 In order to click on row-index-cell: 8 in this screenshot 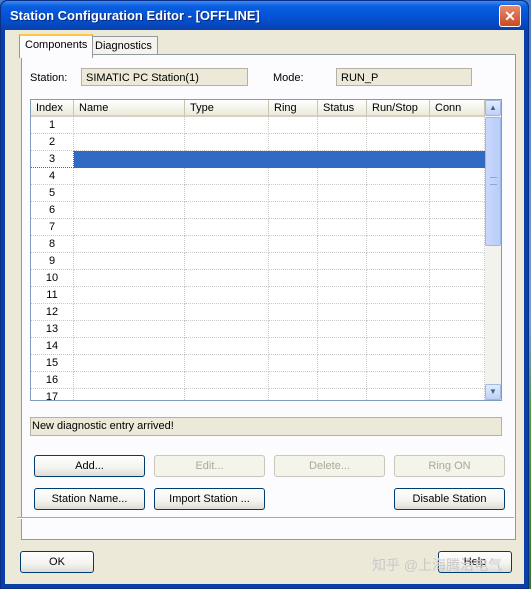, I will do `click(52, 244)`.